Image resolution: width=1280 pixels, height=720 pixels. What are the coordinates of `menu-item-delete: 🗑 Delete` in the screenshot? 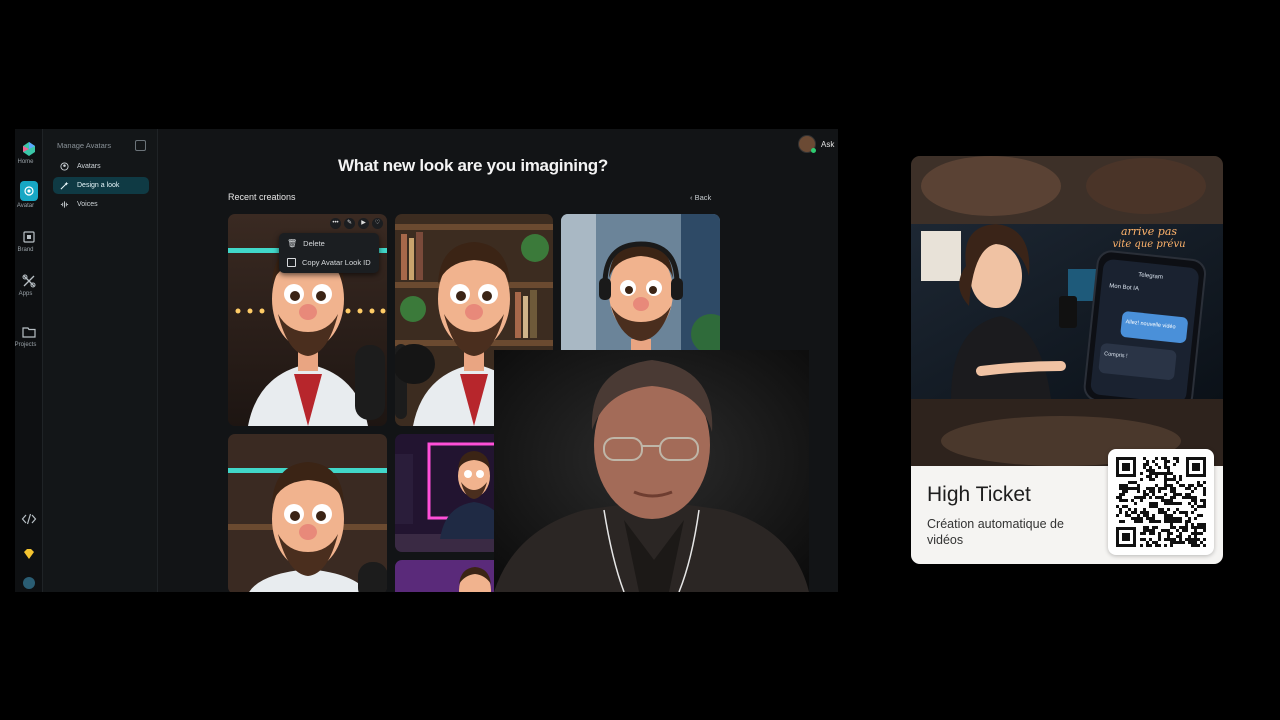 It's located at (306, 243).